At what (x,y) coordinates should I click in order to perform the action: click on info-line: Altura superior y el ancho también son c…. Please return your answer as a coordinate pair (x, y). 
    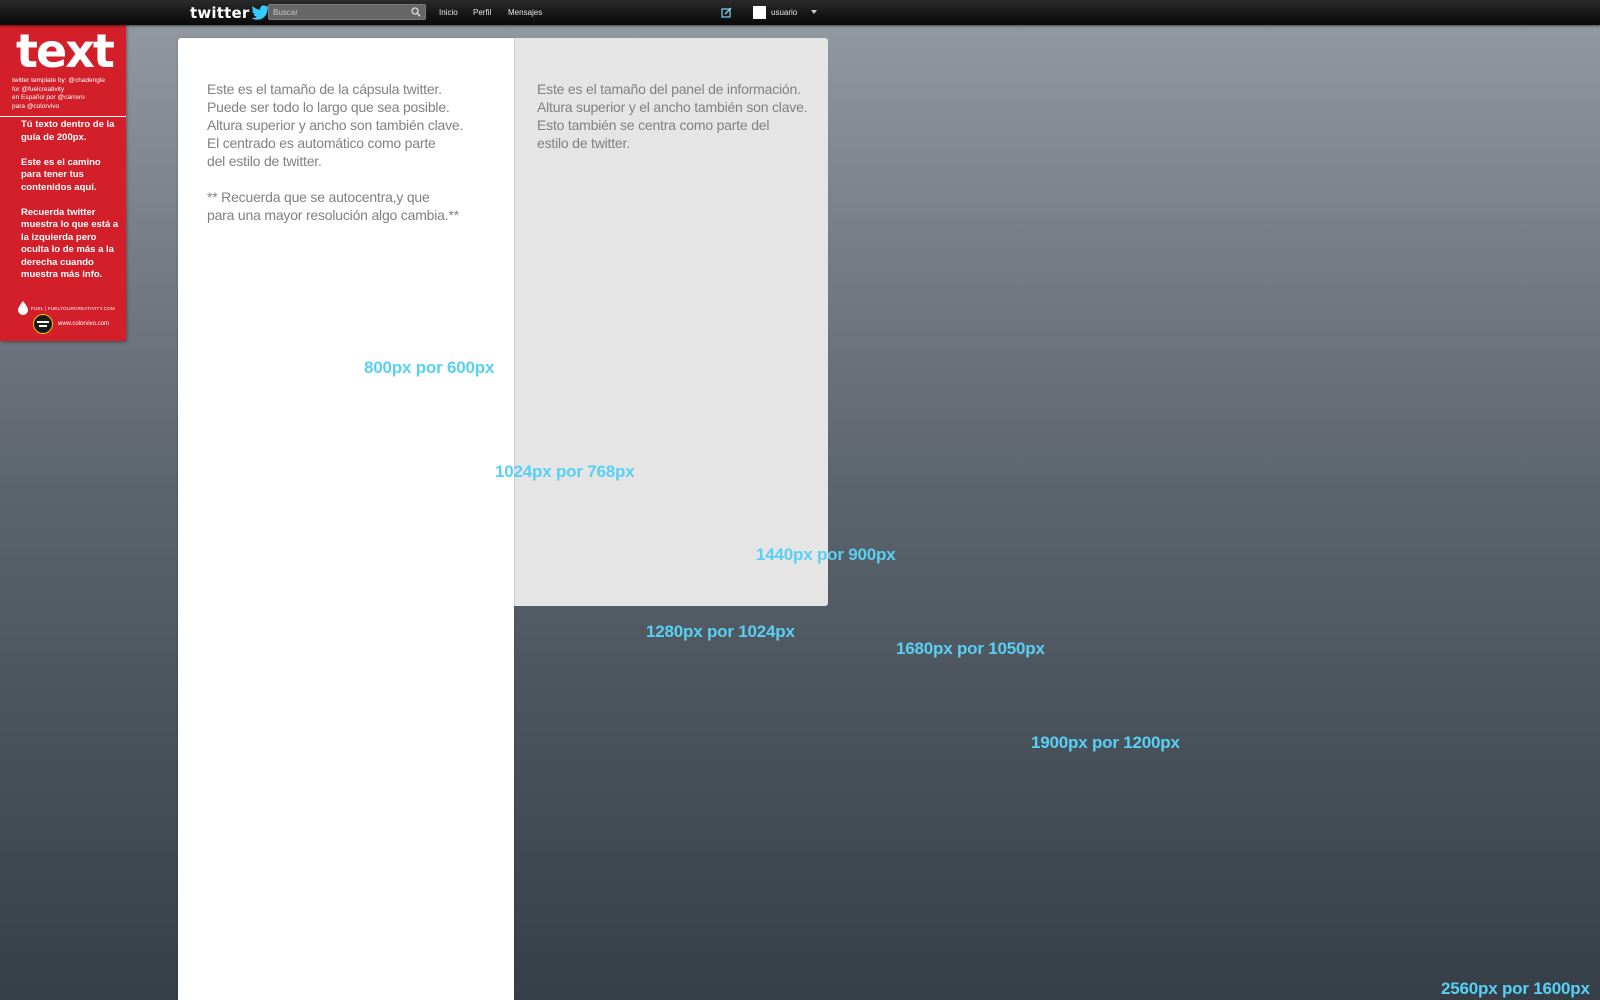
    Looking at the image, I should click on (672, 107).